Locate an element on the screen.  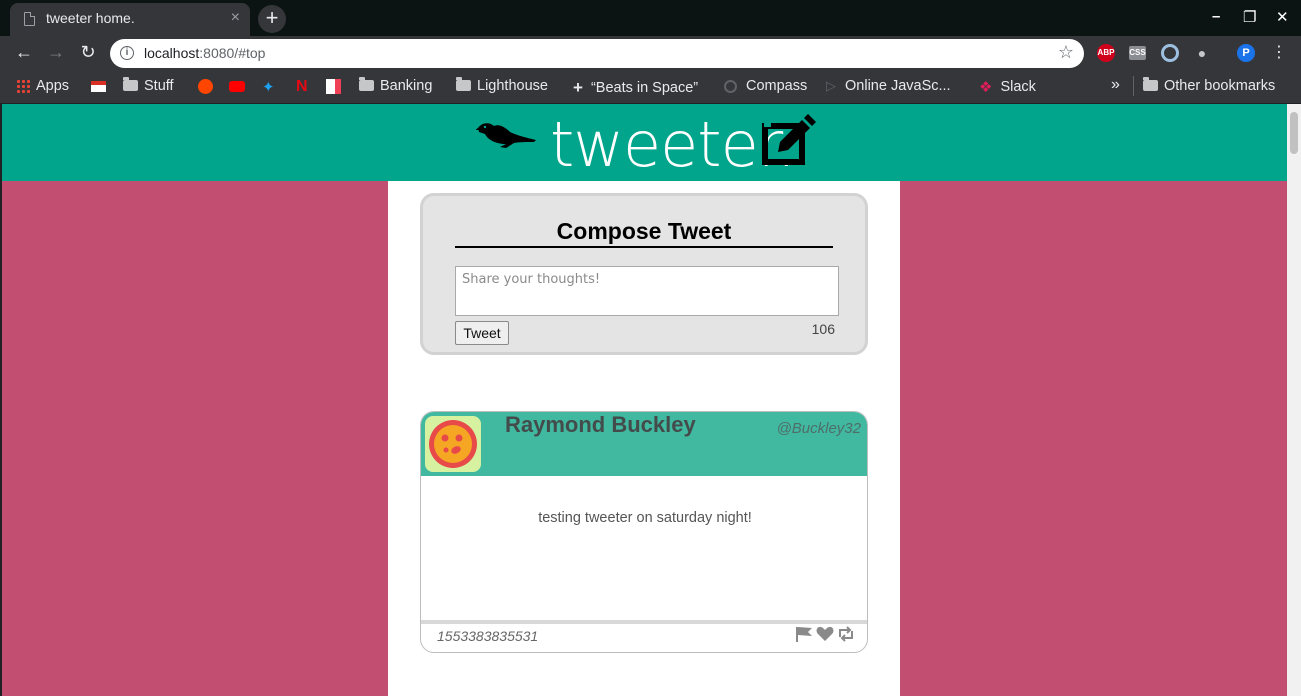
avatar is located at coordinates (453, 444).